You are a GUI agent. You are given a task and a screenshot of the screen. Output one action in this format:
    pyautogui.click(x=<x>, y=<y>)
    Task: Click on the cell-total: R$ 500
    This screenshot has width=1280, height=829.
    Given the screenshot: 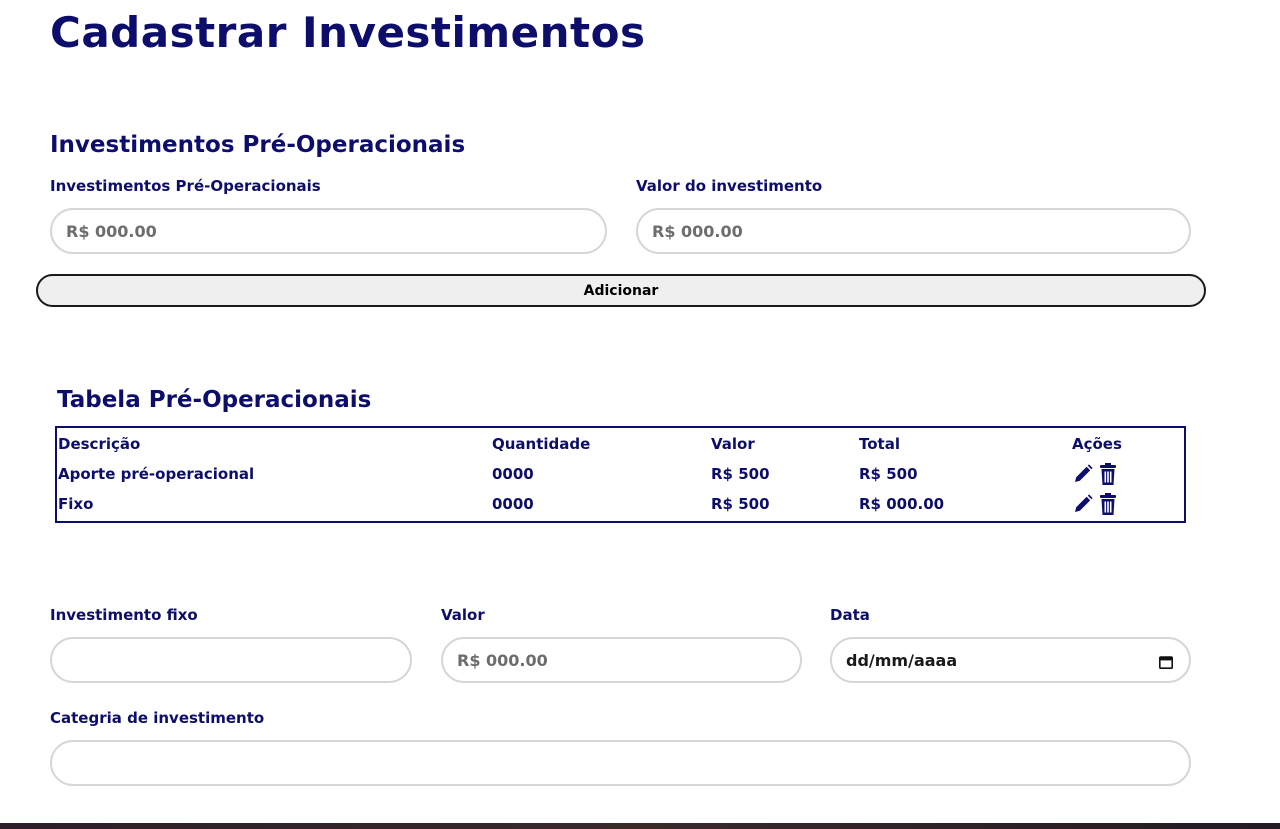 What is the action you would take?
    pyautogui.click(x=888, y=474)
    